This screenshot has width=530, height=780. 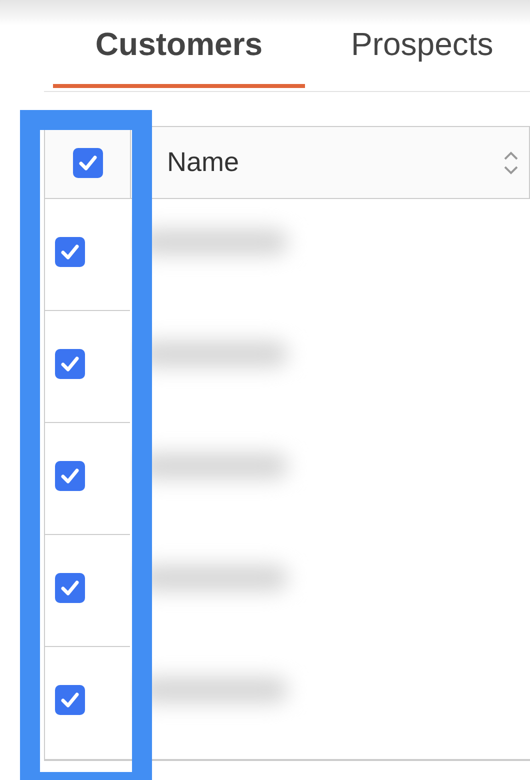 I want to click on tab: Customers, so click(x=179, y=57).